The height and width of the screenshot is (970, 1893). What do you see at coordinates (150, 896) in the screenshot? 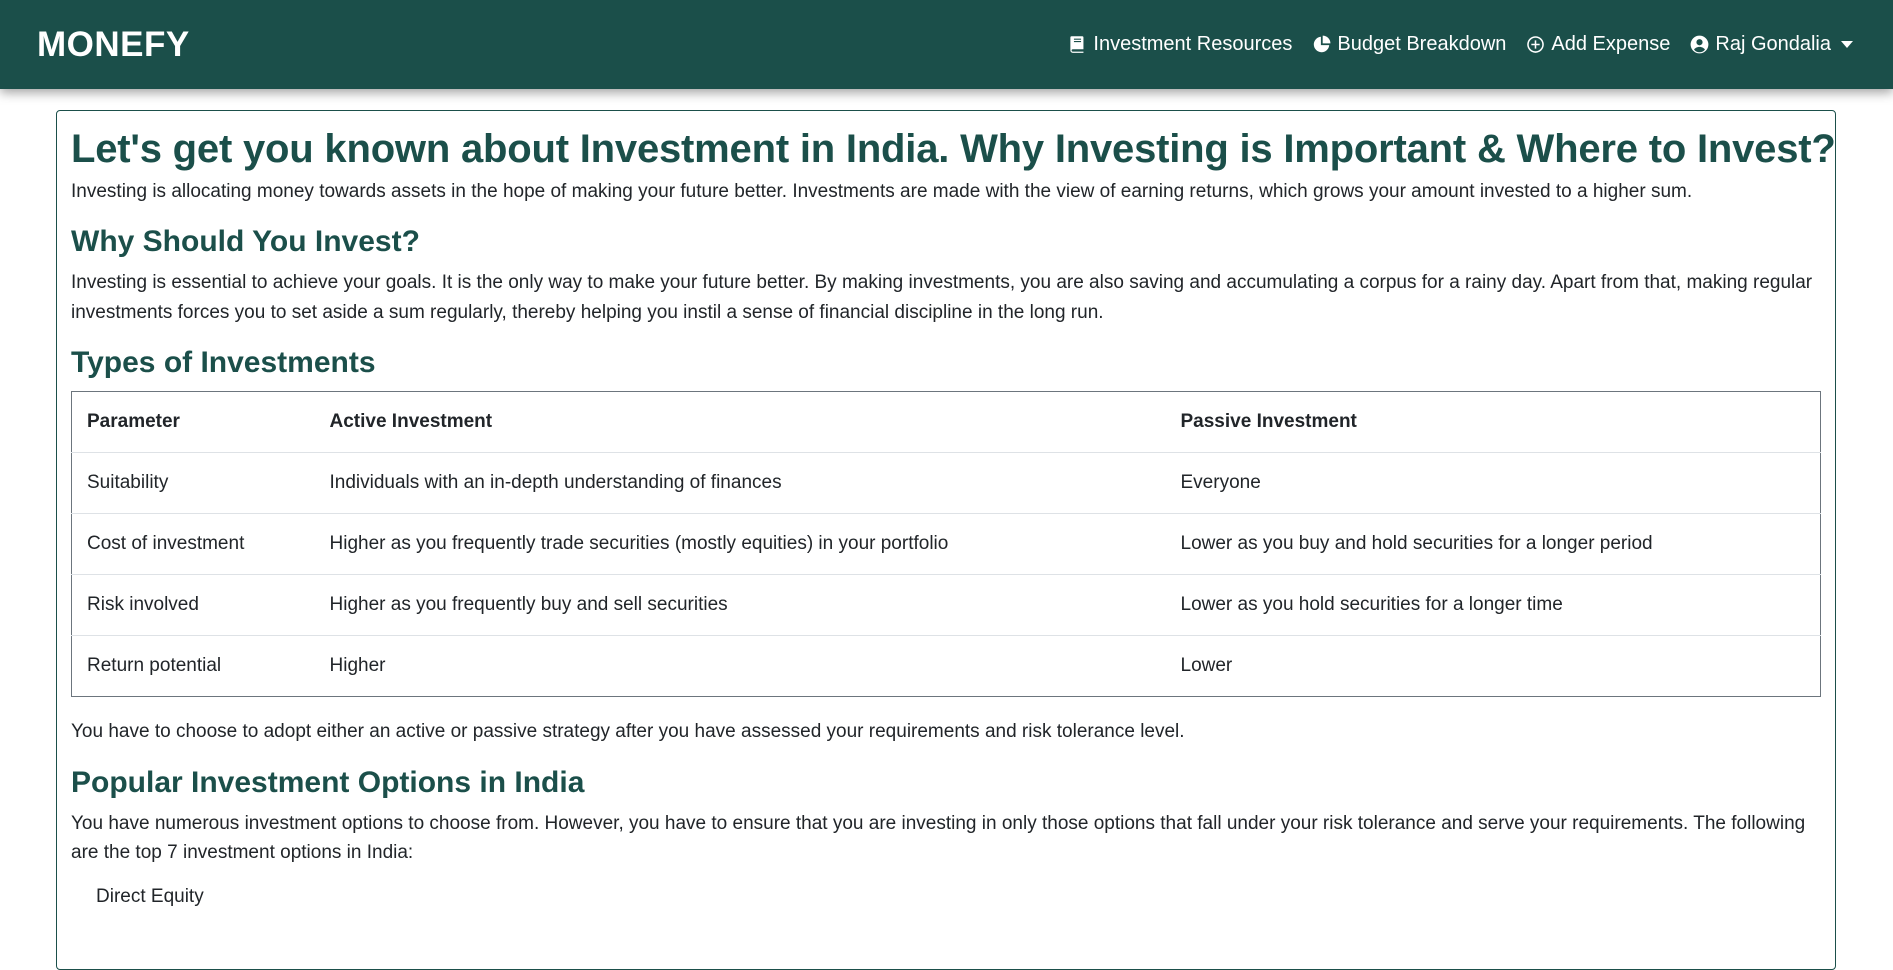
I see `list-item: Direct Equity` at bounding box center [150, 896].